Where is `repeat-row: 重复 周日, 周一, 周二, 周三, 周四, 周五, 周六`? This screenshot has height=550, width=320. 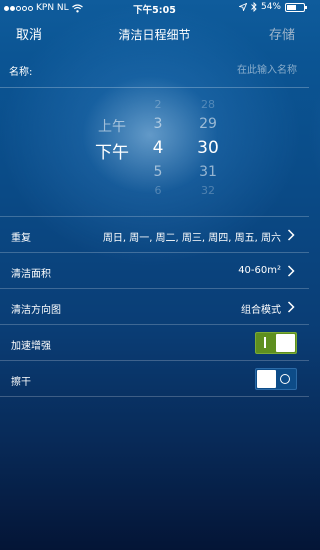
repeat-row: 重复 周日, 周一, 周二, 周三, 周四, 周五, 周六 is located at coordinates (154, 234).